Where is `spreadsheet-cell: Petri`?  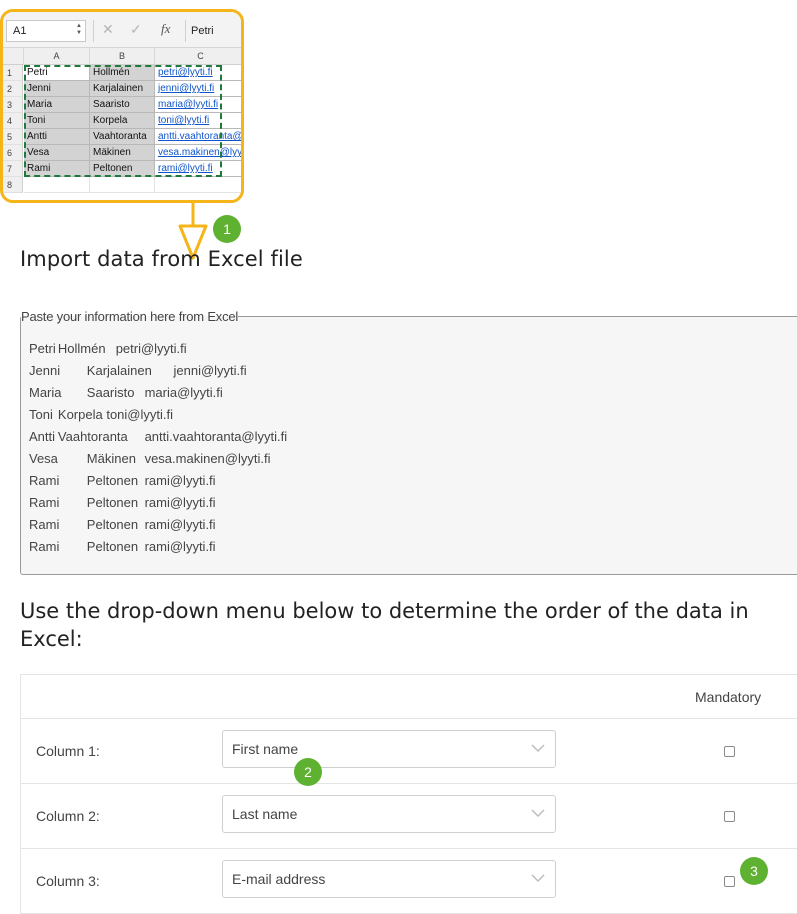 spreadsheet-cell: Petri is located at coordinates (57, 73).